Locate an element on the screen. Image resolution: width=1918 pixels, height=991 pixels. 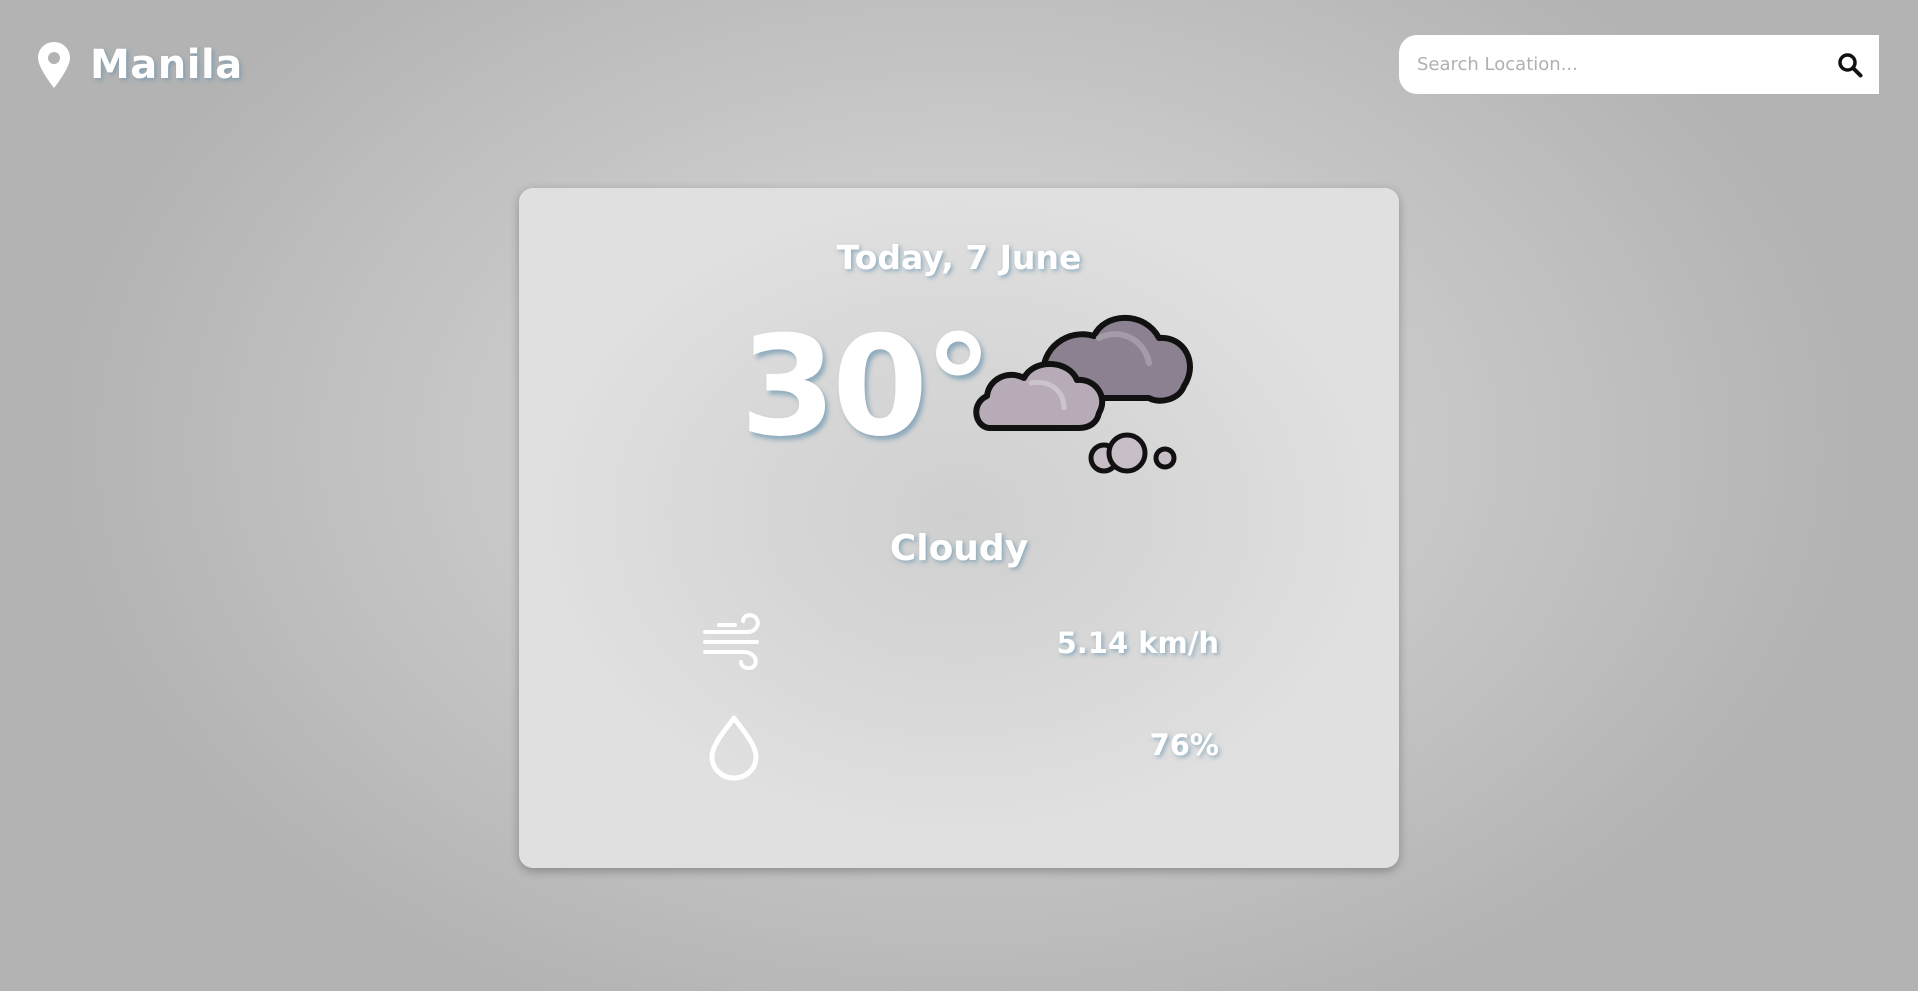
wind-stat: 5.14 km/h is located at coordinates (959, 645).